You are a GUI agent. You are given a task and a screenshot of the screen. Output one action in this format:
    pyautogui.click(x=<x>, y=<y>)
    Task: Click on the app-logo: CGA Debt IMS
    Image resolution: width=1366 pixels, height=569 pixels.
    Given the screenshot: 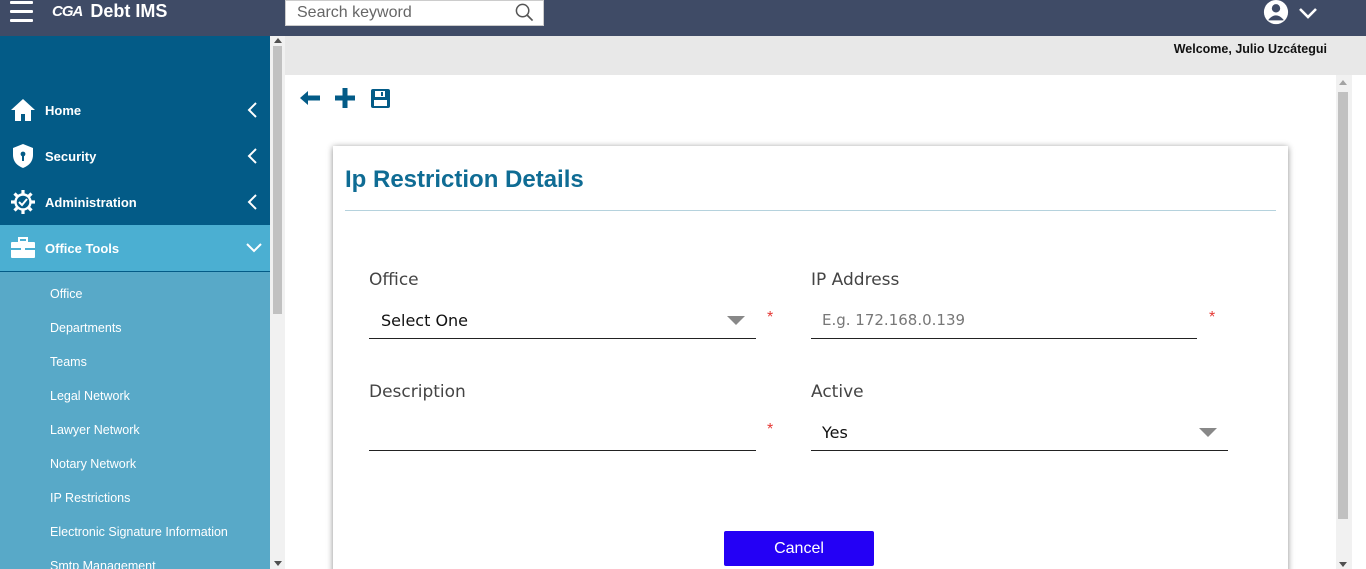 What is the action you would take?
    pyautogui.click(x=109, y=11)
    